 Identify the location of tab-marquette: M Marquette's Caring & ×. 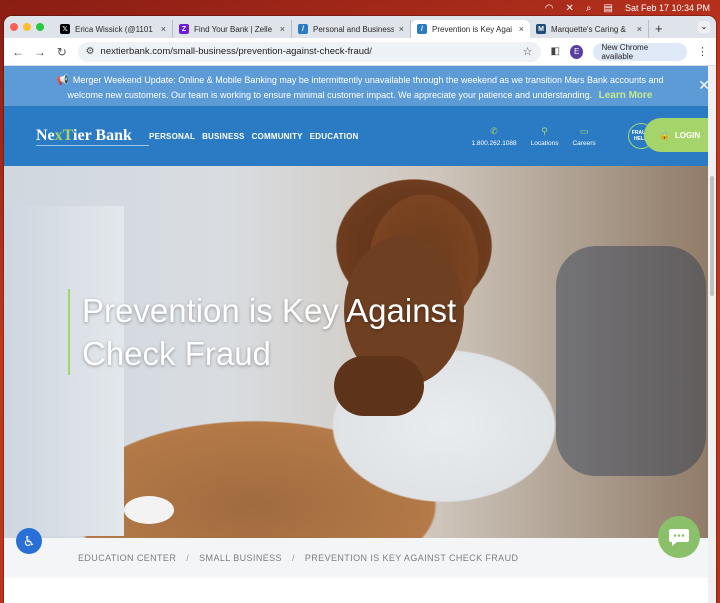
(589, 29).